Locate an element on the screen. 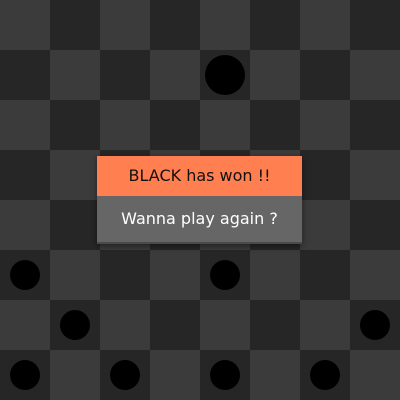 This screenshot has width=400, height=400. game-over-dialog: BLACK has won !! Wanna play again ? is located at coordinates (199, 200).